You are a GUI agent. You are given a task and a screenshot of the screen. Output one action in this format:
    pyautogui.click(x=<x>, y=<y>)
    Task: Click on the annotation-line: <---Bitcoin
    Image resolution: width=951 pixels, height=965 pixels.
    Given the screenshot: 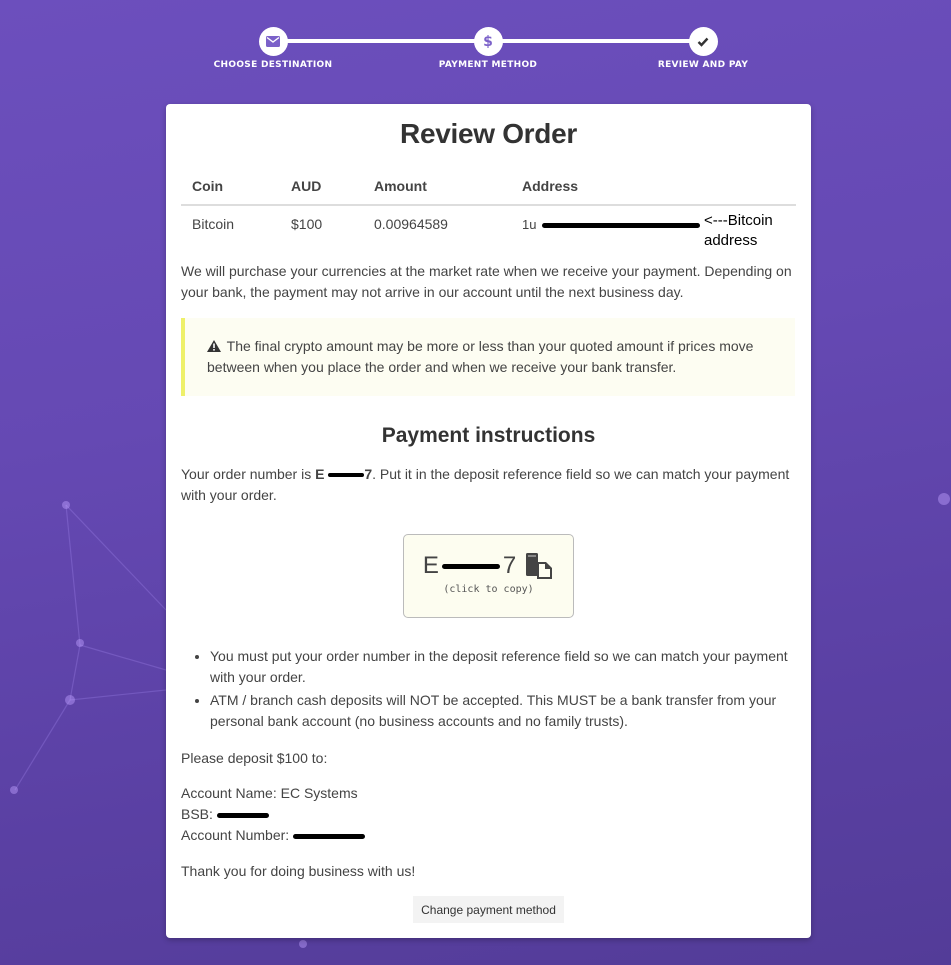 What is the action you would take?
    pyautogui.click(x=738, y=220)
    